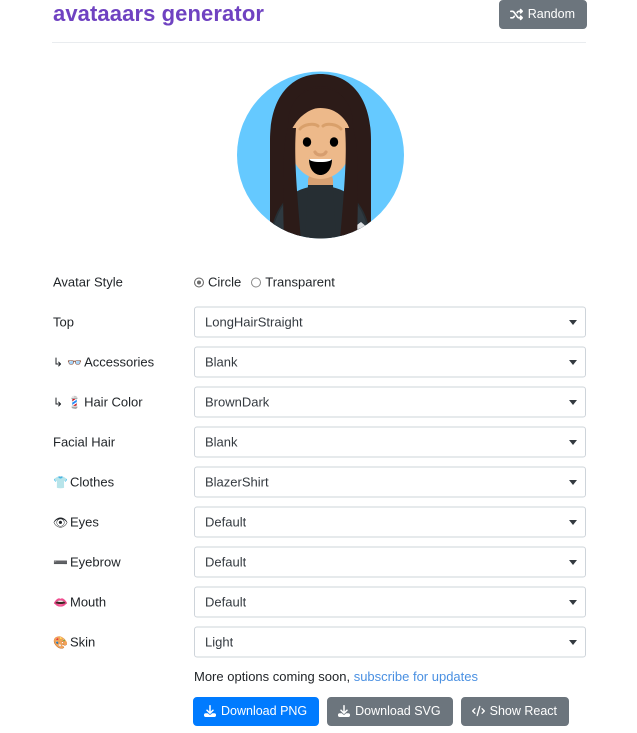 The image size is (637, 733). I want to click on form-row-facial-hair: Facial Hair Blank, so click(318, 442).